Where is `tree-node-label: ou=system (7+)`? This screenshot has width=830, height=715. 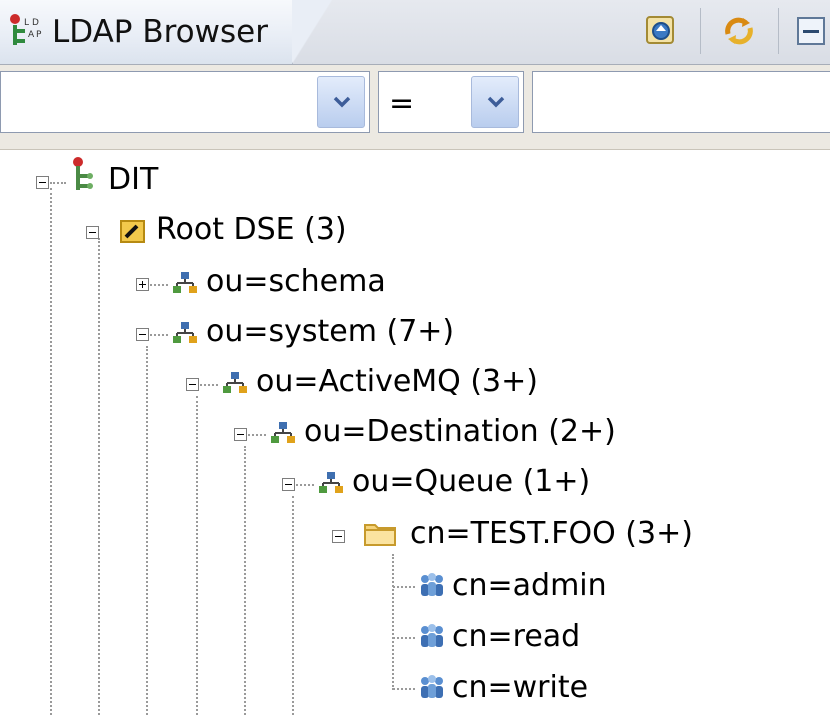
tree-node-label: ou=system (7+) is located at coordinates (330, 331).